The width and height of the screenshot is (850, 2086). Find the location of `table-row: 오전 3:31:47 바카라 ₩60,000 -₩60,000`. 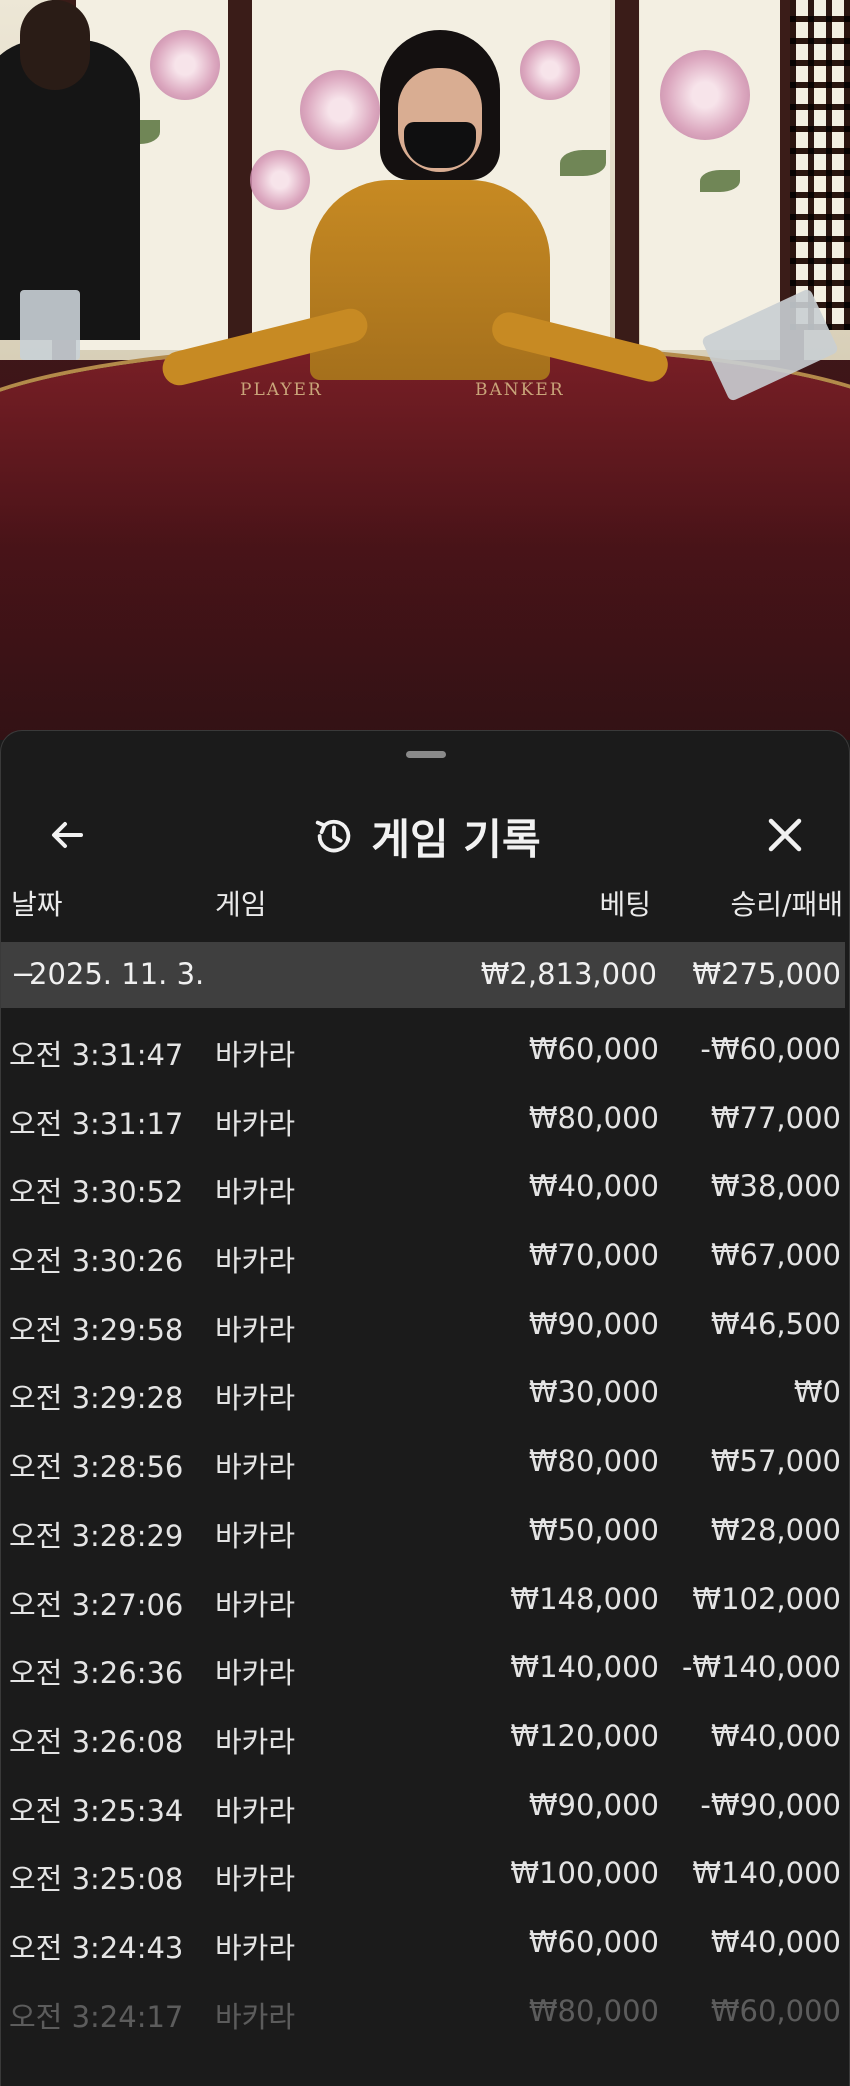

table-row: 오전 3:31:47 바카라 ₩60,000 -₩60,000 is located at coordinates (425, 1050).